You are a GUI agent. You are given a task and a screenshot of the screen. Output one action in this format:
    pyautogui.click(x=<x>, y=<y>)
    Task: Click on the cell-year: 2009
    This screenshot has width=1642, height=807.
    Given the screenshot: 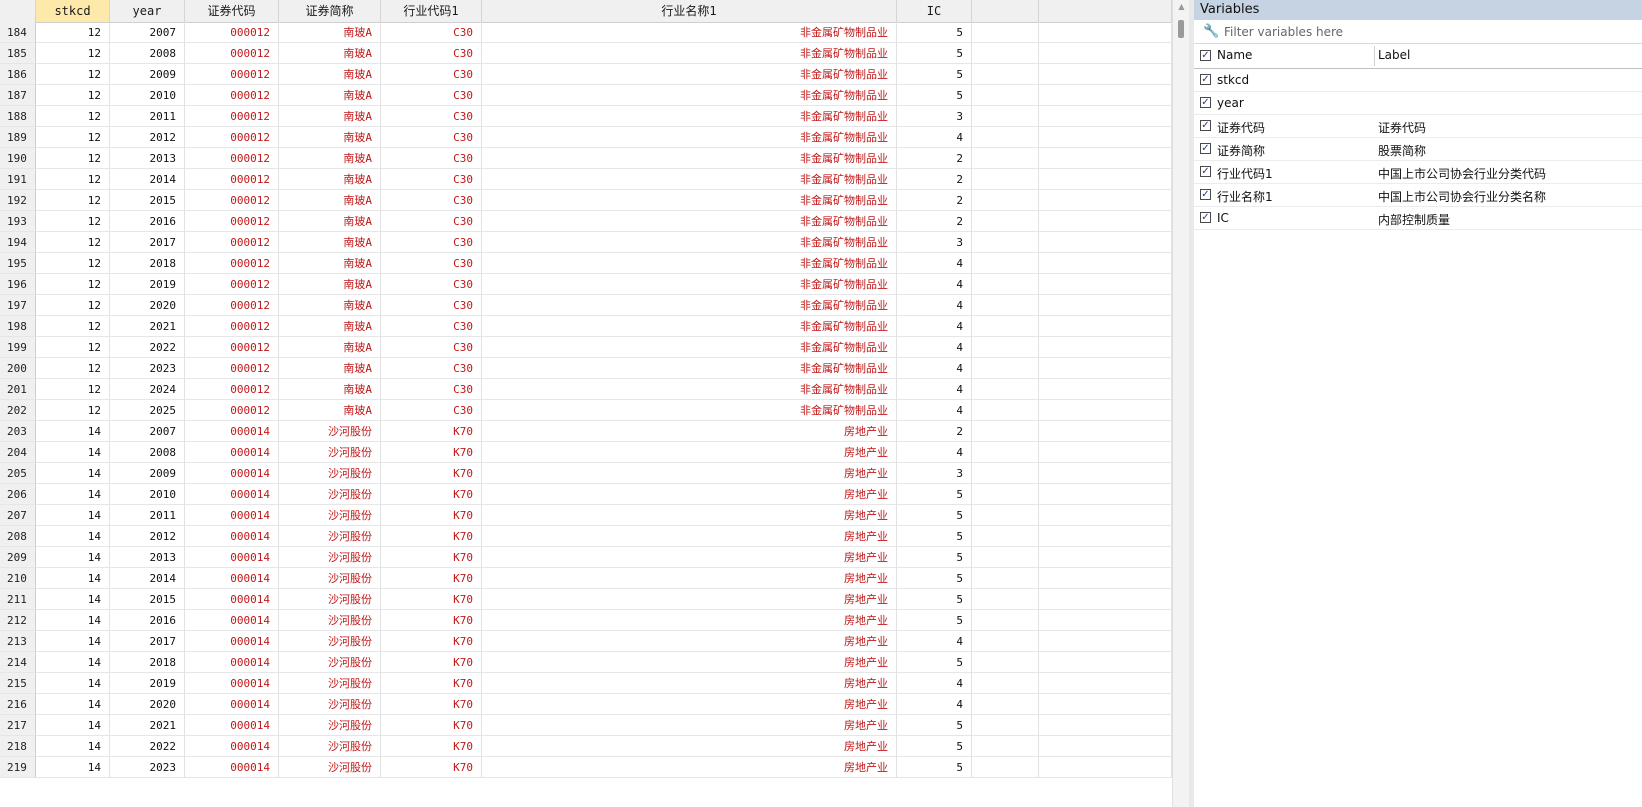 What is the action you would take?
    pyautogui.click(x=147, y=74)
    